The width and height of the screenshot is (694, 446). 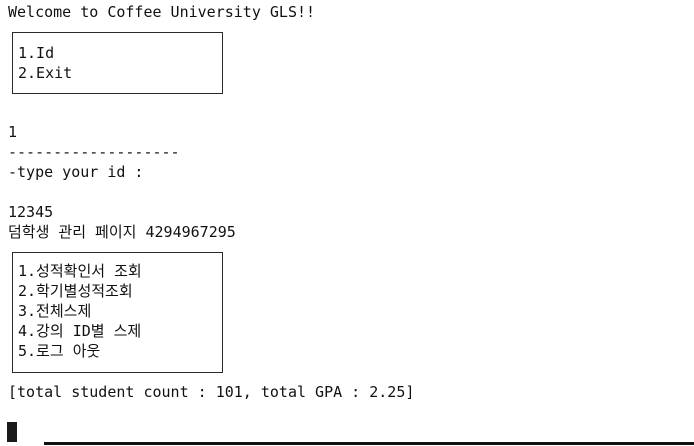 What do you see at coordinates (36, 53) in the screenshot?
I see `main-menu-item-id: 1.Id` at bounding box center [36, 53].